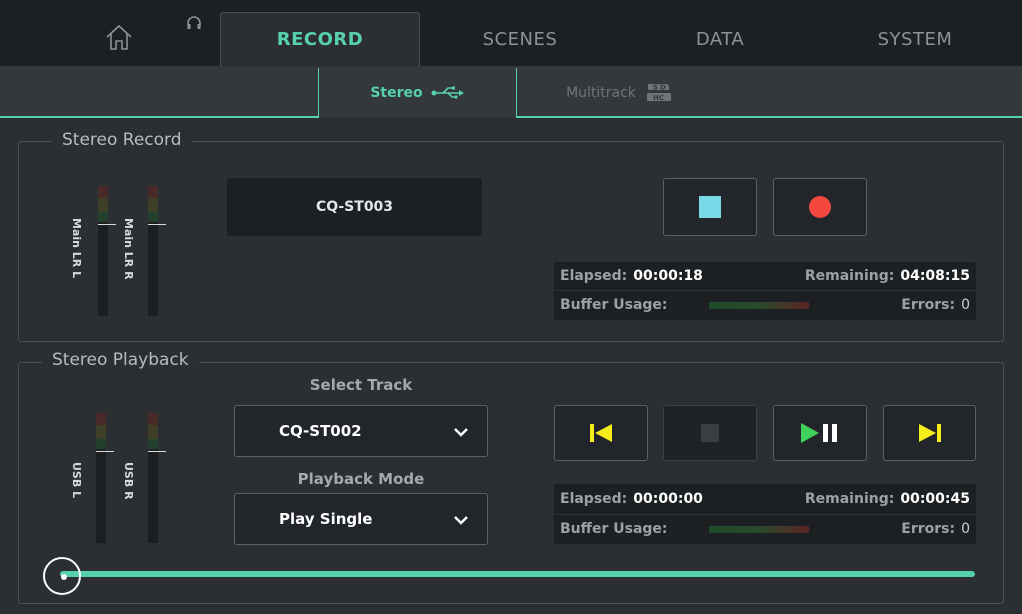  I want to click on meter-main-lr-r, so click(157, 251).